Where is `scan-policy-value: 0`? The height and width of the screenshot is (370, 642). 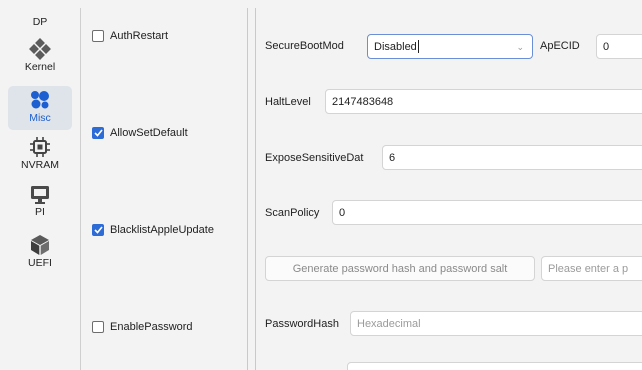
scan-policy-value: 0 is located at coordinates (342, 212).